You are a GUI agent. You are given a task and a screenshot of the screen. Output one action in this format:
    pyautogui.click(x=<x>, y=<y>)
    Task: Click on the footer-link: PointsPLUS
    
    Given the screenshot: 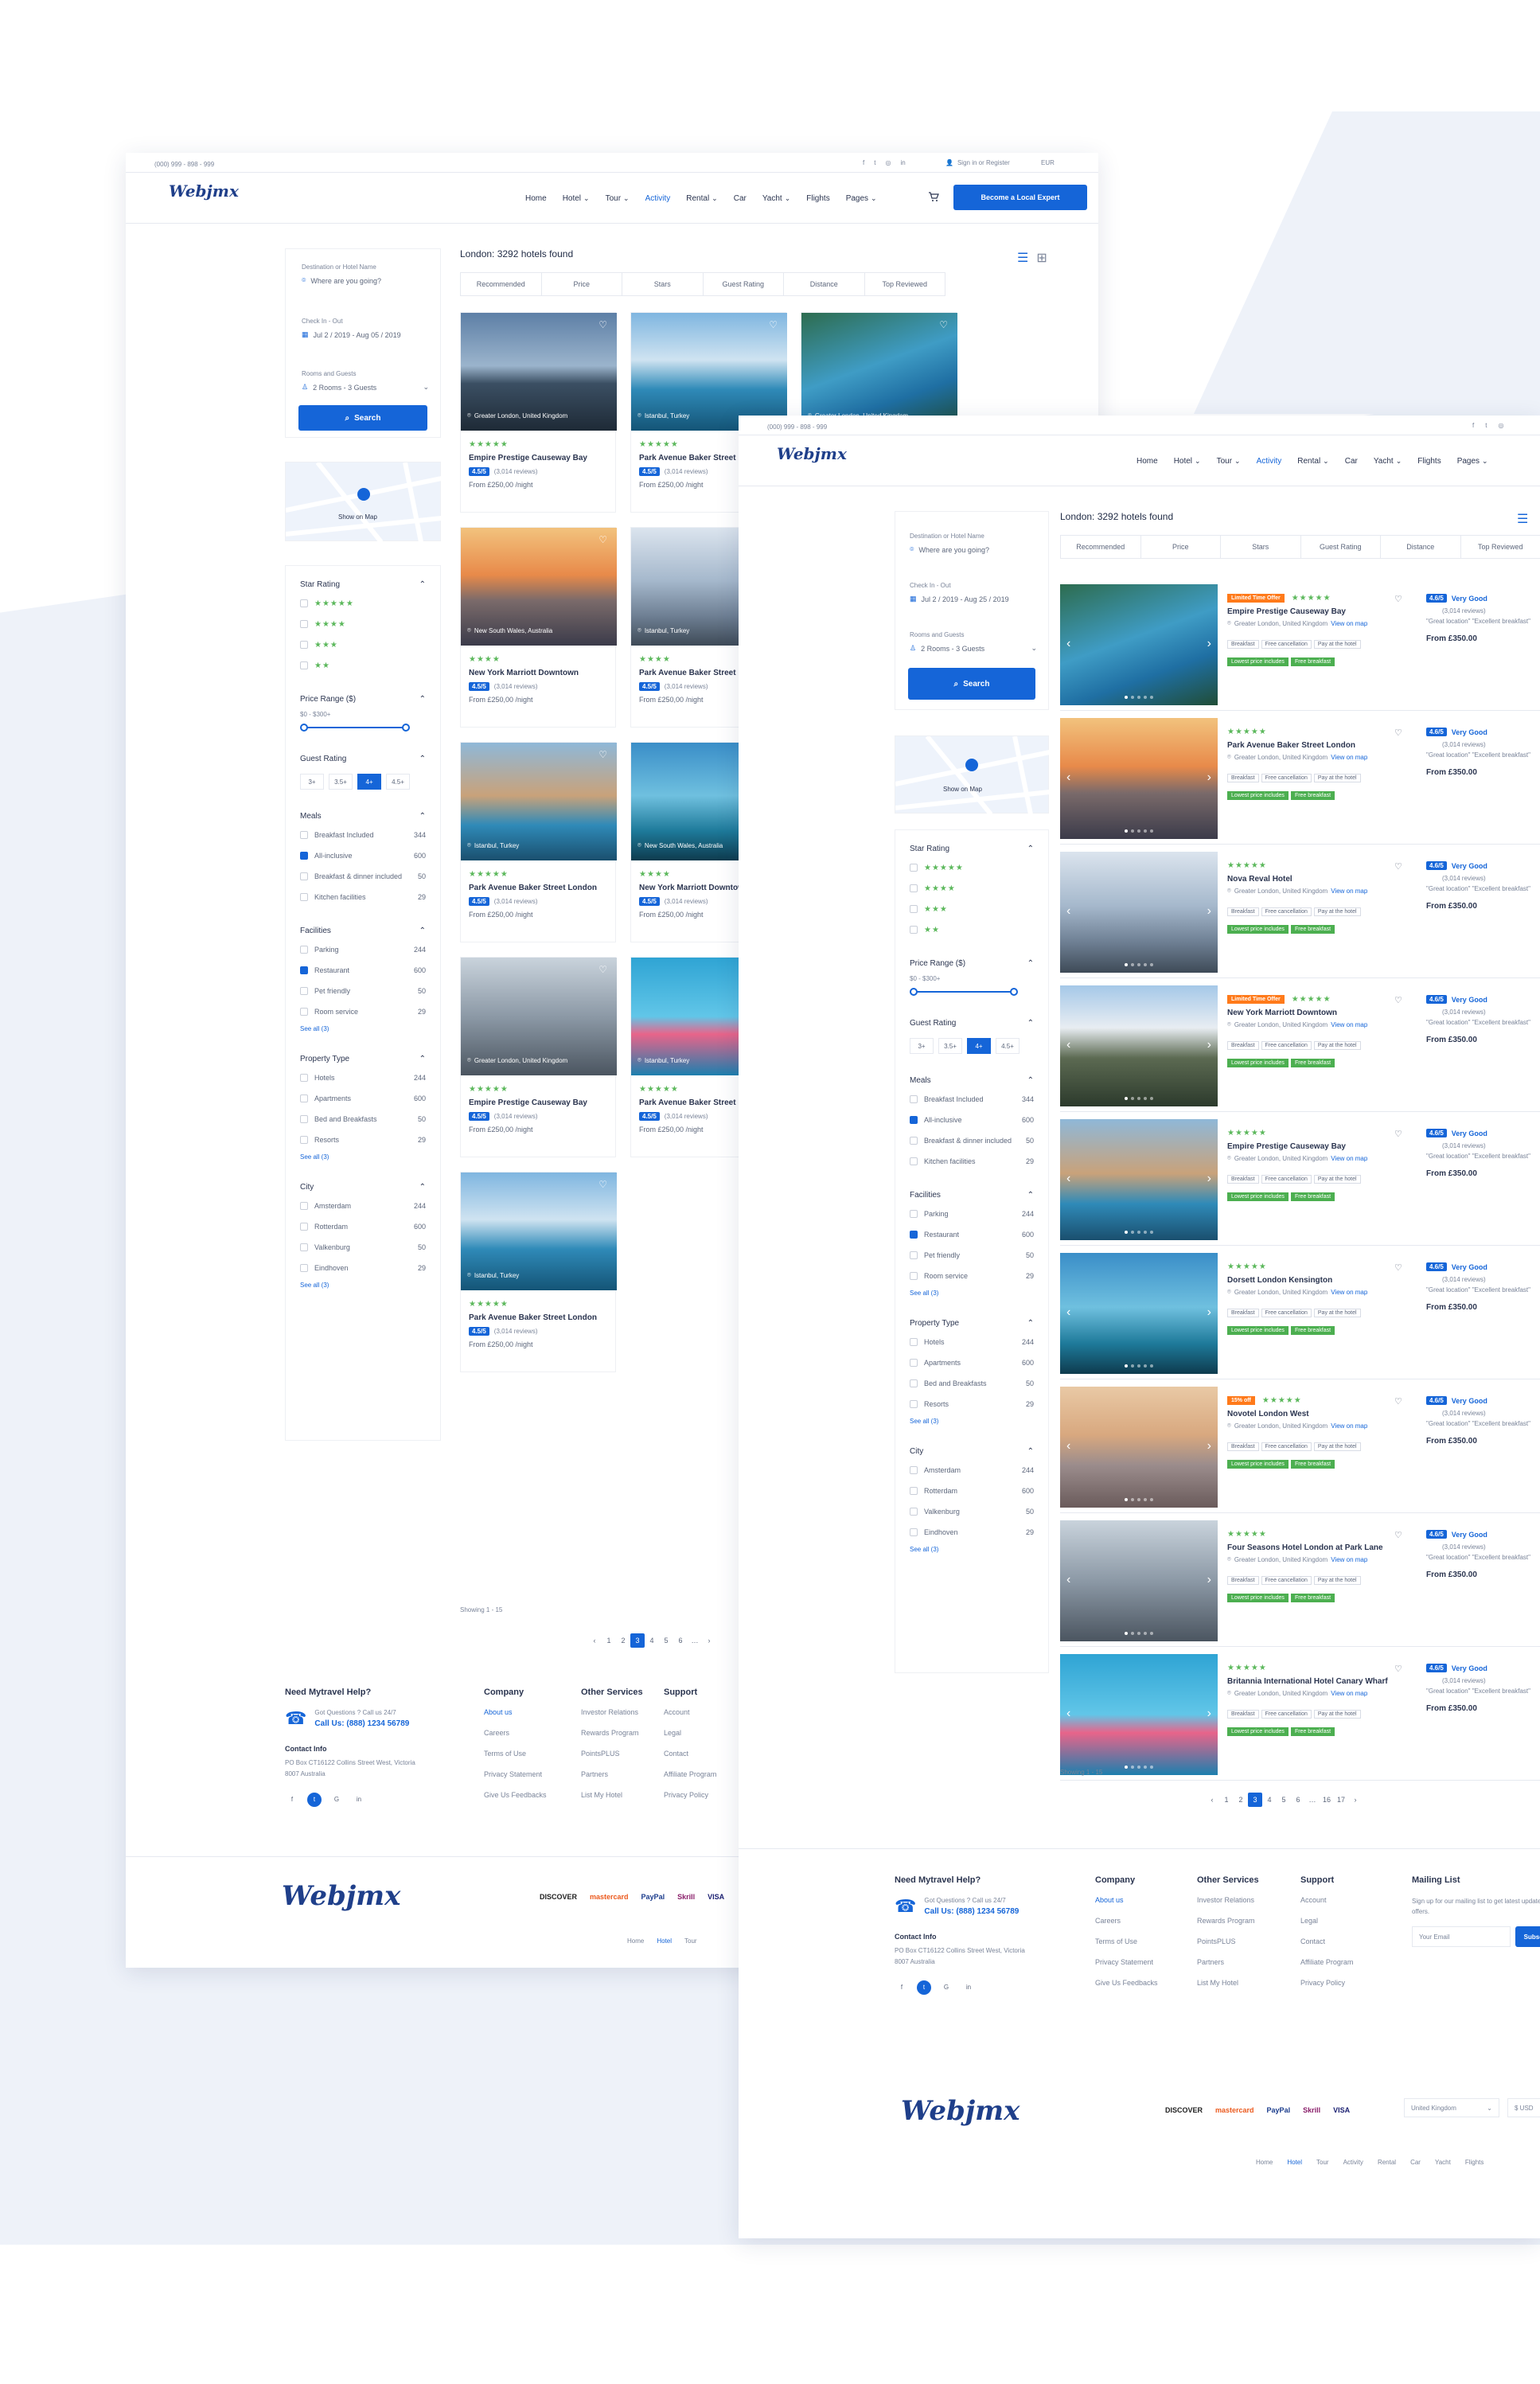 What is the action you would take?
    pyautogui.click(x=1244, y=1947)
    